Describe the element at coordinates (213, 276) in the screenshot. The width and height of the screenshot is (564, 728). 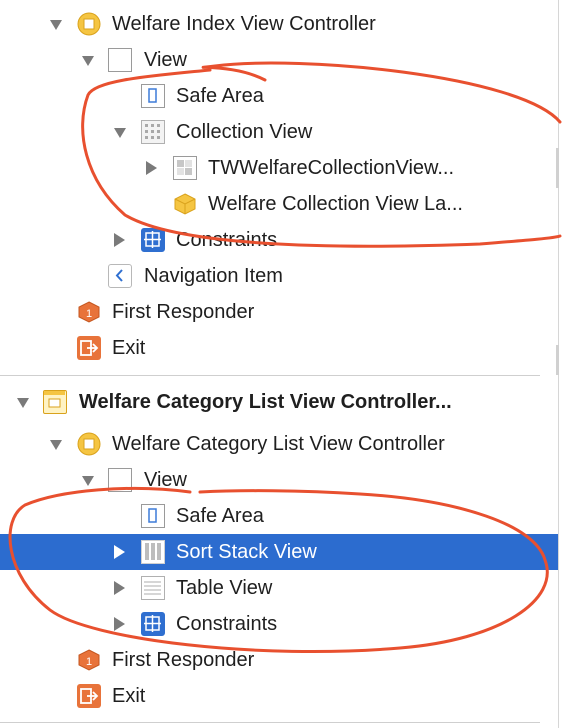
I see `row-label: Navigation Item` at that location.